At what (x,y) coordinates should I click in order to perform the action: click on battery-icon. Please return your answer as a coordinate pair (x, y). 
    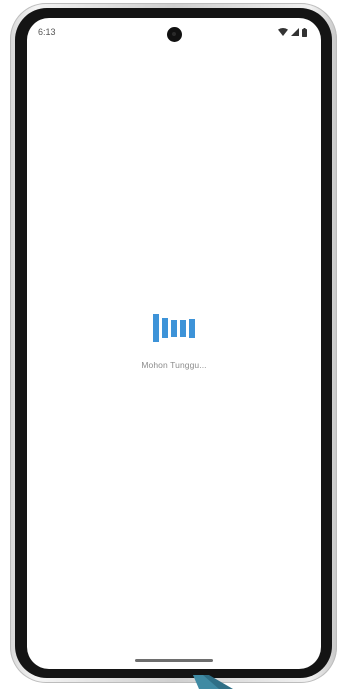
    Looking at the image, I should click on (304, 32).